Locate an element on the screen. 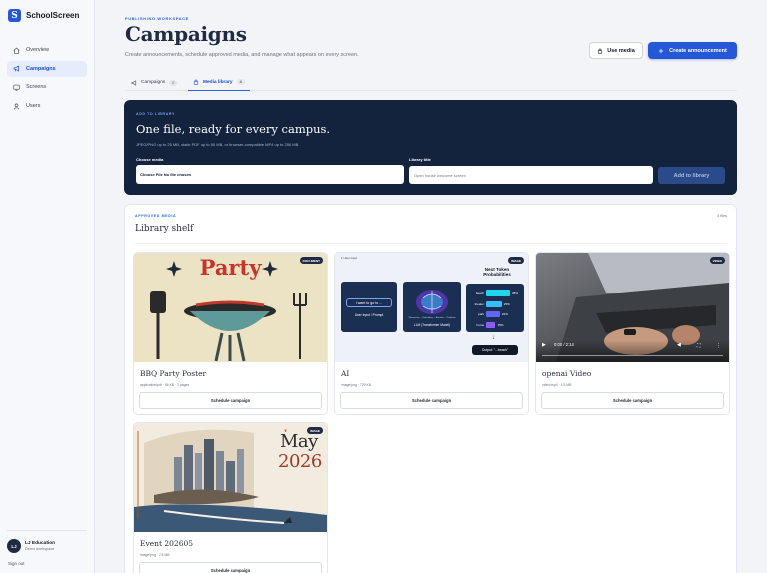 This screenshot has height=573, width=767. diagram-heading: Next Token Probabilities is located at coordinates (497, 272).